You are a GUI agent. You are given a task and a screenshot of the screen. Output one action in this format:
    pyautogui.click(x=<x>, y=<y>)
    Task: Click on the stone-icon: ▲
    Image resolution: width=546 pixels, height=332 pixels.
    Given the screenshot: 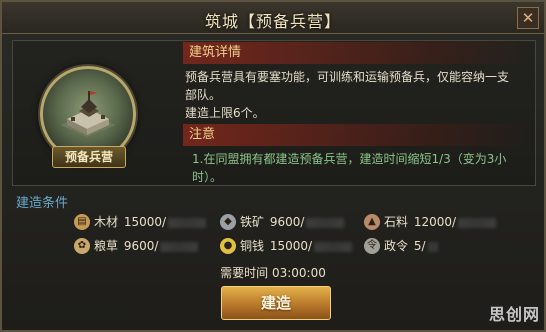 What is the action you would take?
    pyautogui.click(x=372, y=221)
    